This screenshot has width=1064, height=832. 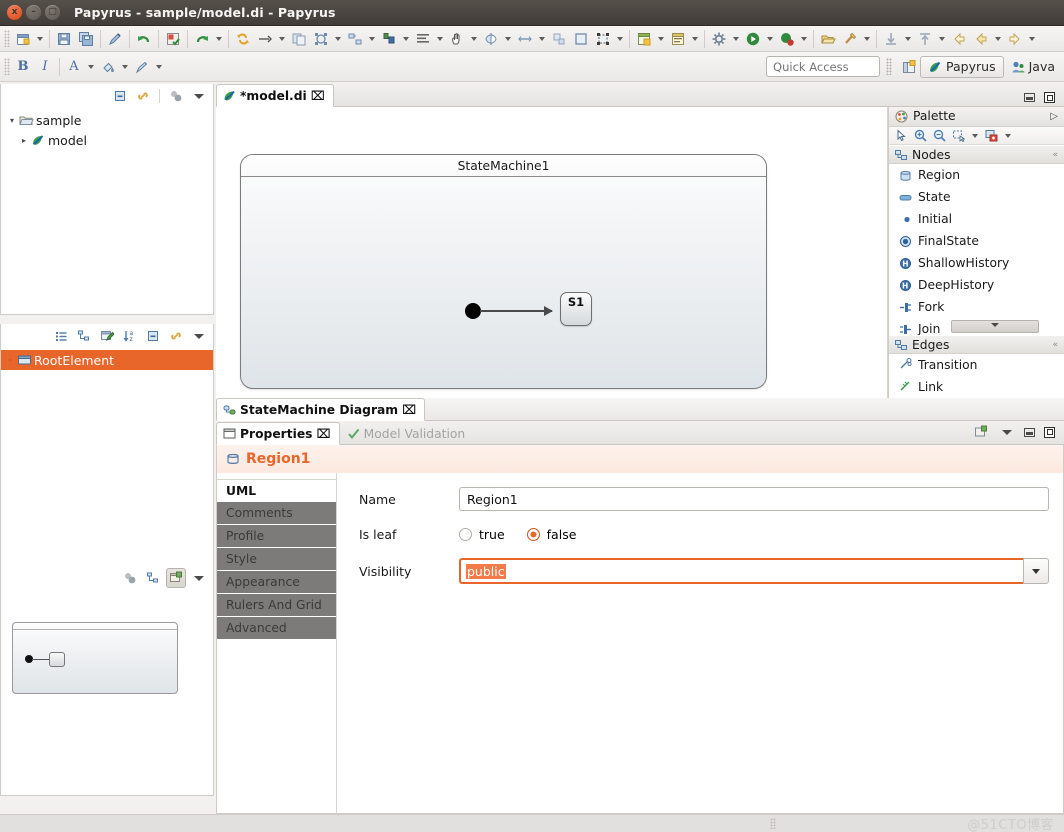 I want to click on sort-az-icon: az, so click(x=130, y=336).